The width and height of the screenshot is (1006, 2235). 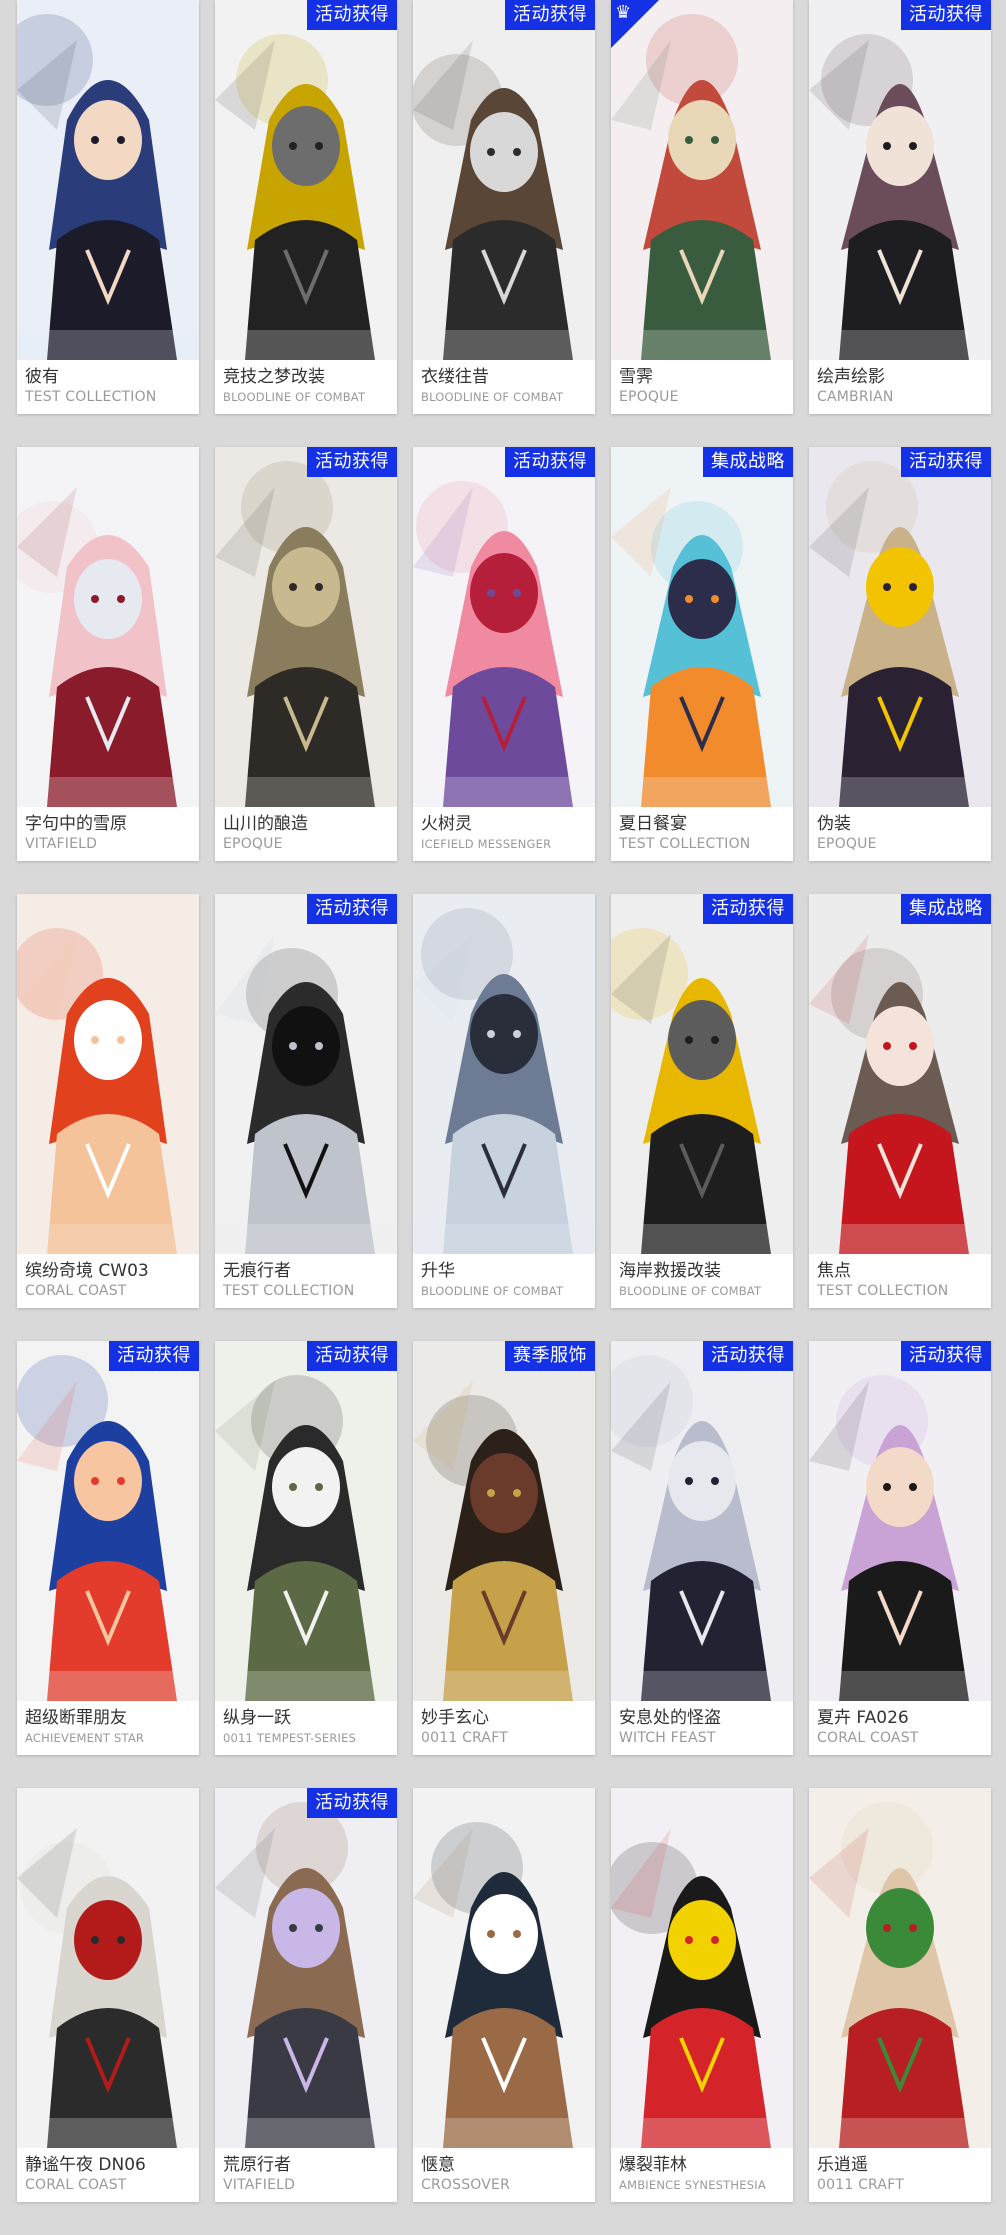 What do you see at coordinates (702, 654) in the screenshot?
I see `skin-card: 集成战略夏日餐宴 TEST COLLECTION` at bounding box center [702, 654].